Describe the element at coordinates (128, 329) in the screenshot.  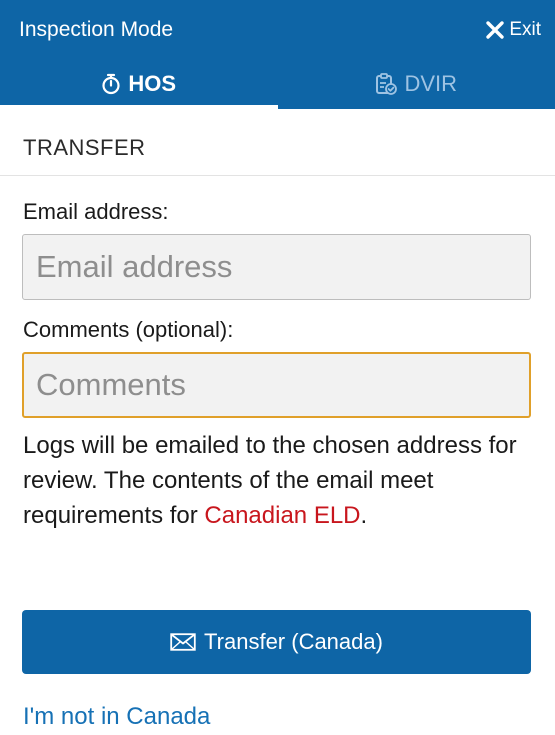
I see `comments-label: Comments (optional):` at that location.